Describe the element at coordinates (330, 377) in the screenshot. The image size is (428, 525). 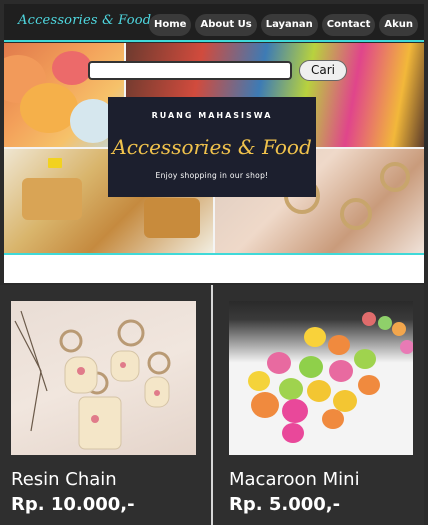
I see `macaroon-illustration` at that location.